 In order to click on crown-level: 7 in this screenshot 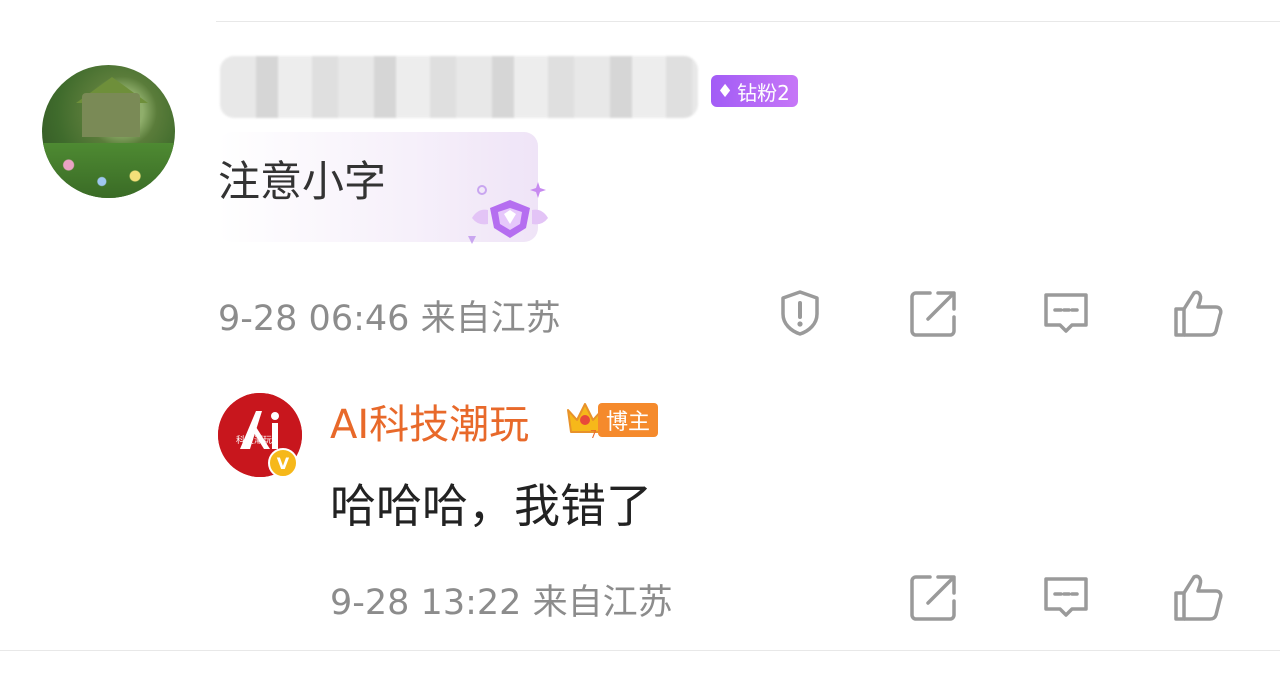, I will do `click(593, 434)`.